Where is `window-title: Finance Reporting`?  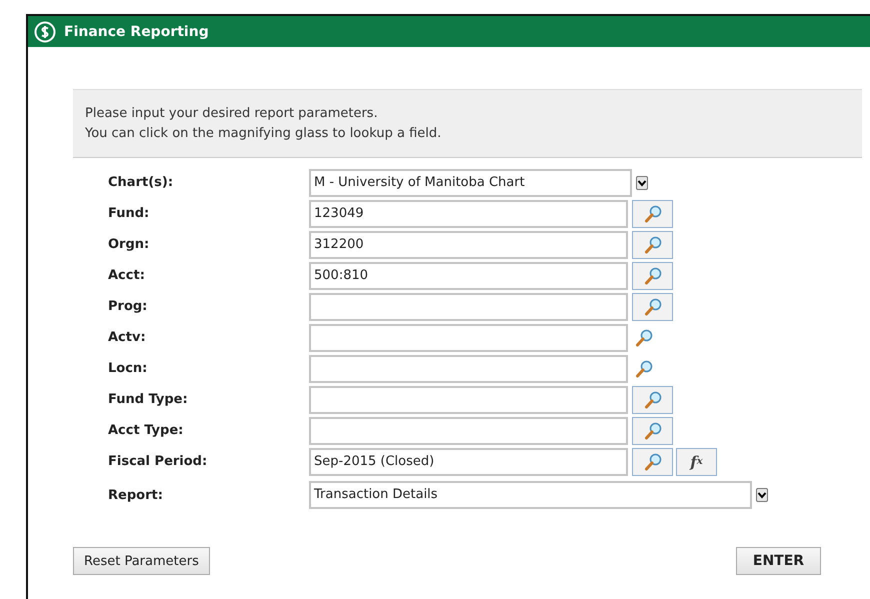 window-title: Finance Reporting is located at coordinates (136, 32).